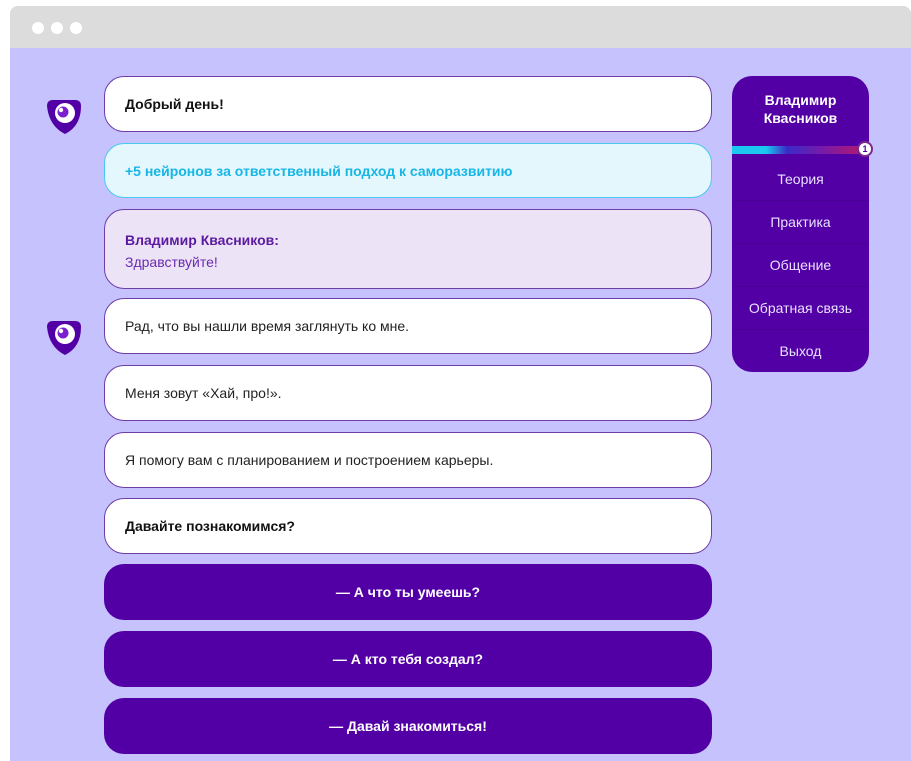 This screenshot has width=911, height=761. Describe the element at coordinates (800, 307) in the screenshot. I see `sidebar-item-feedback: Обратная связь` at that location.